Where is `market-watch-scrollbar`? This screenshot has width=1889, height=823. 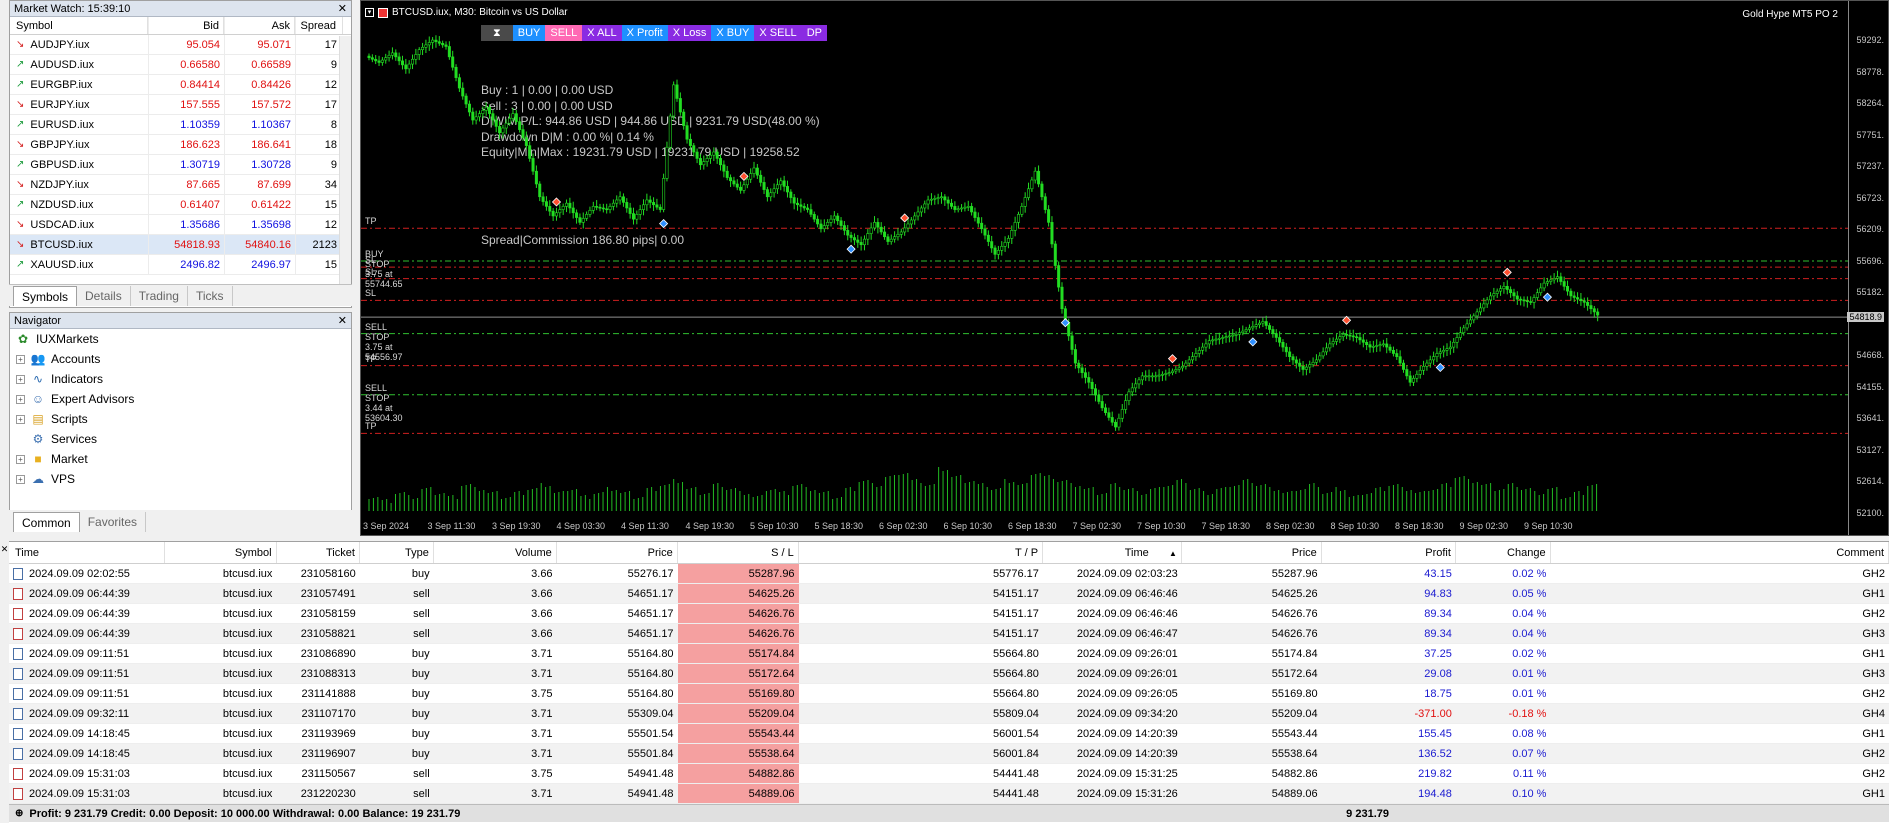
market-watch-scrollbar is located at coordinates (345, 160).